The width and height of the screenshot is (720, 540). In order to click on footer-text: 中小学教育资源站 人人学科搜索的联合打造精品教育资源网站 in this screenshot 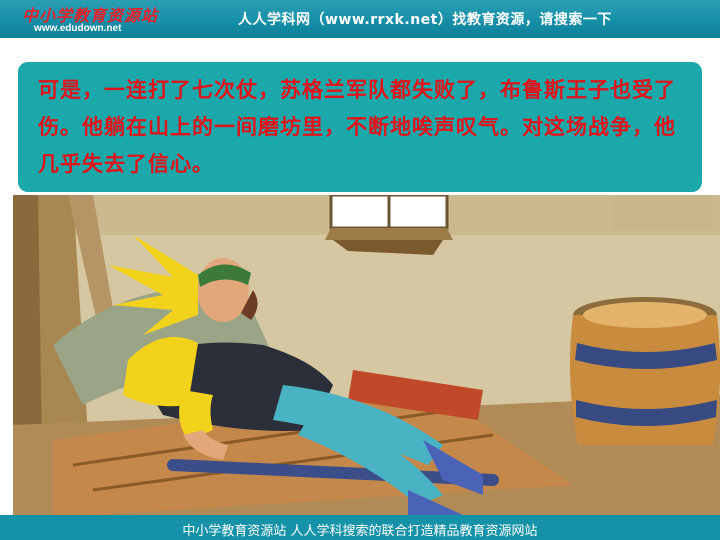, I will do `click(360, 531)`.